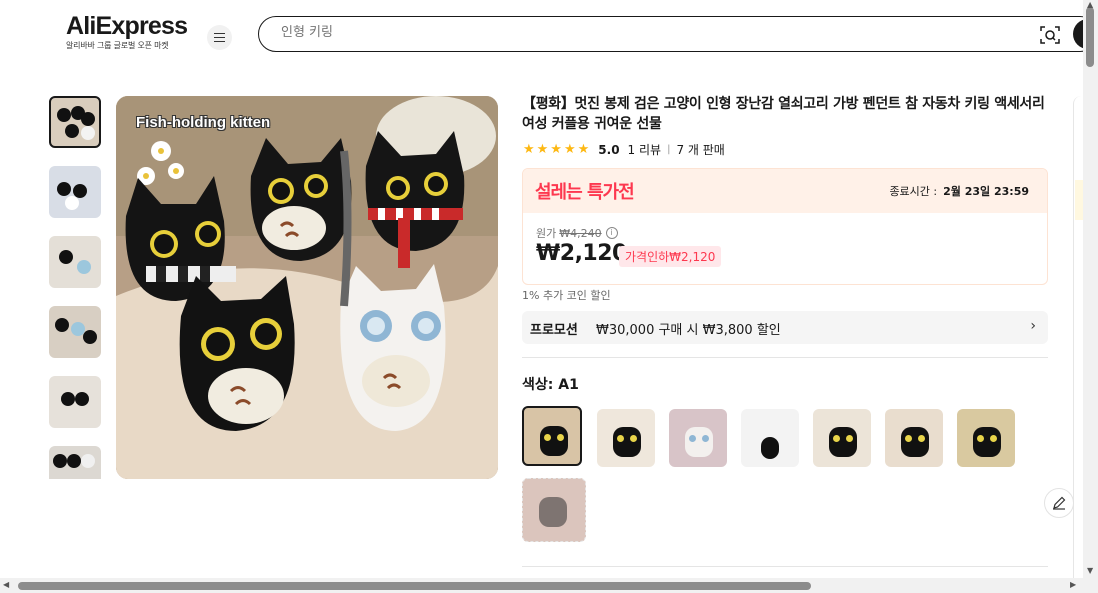 This screenshot has height=593, width=1098. What do you see at coordinates (117, 45) in the screenshot?
I see `logo-subtitle: 알리바바 그룹 글로벌 오픈 마켓` at bounding box center [117, 45].